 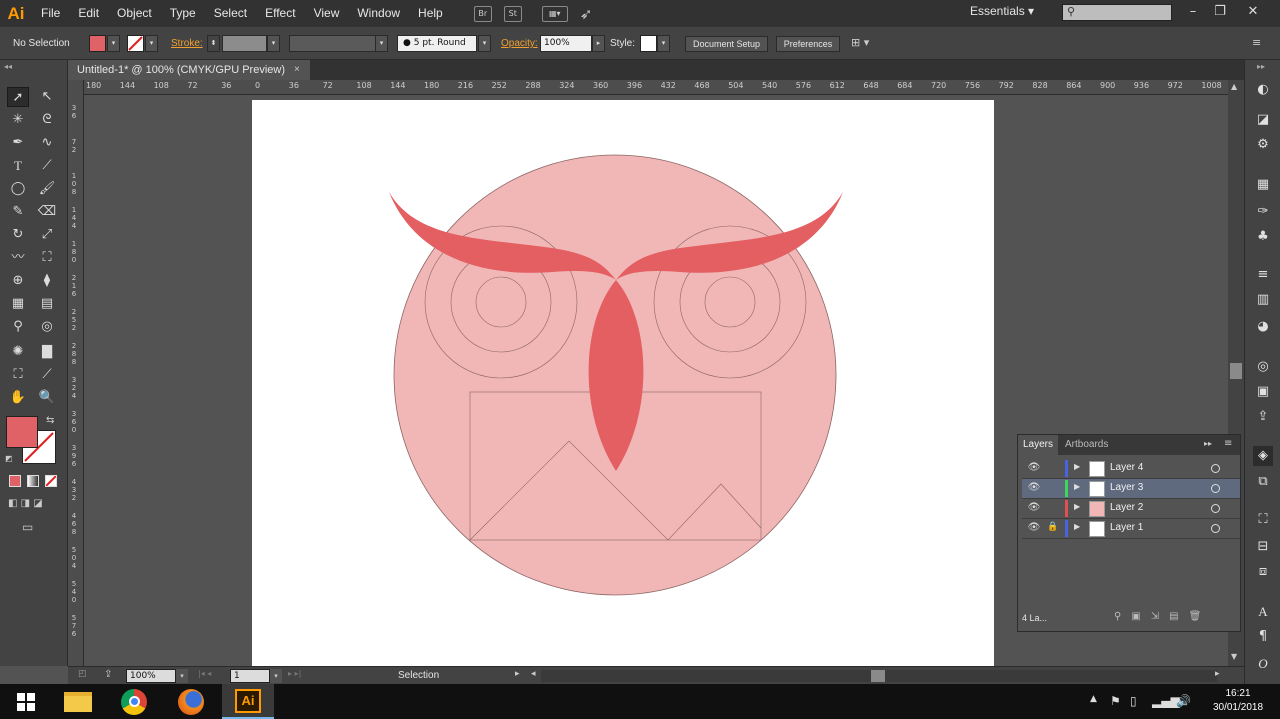 I want to click on panel-menu-icon: ≡, so click(x=1228, y=443).